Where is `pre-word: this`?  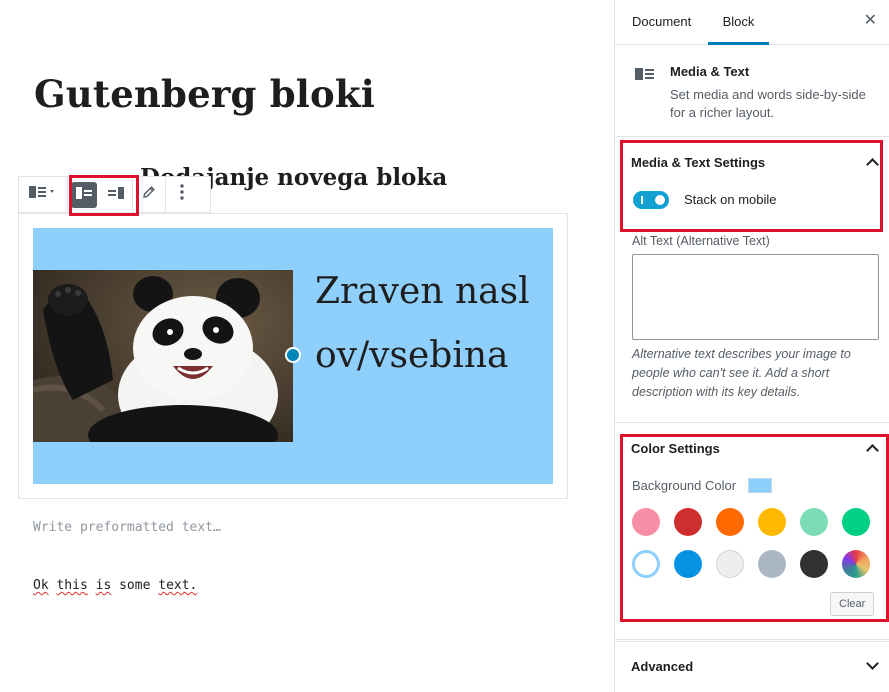
pre-word: this is located at coordinates (72, 585).